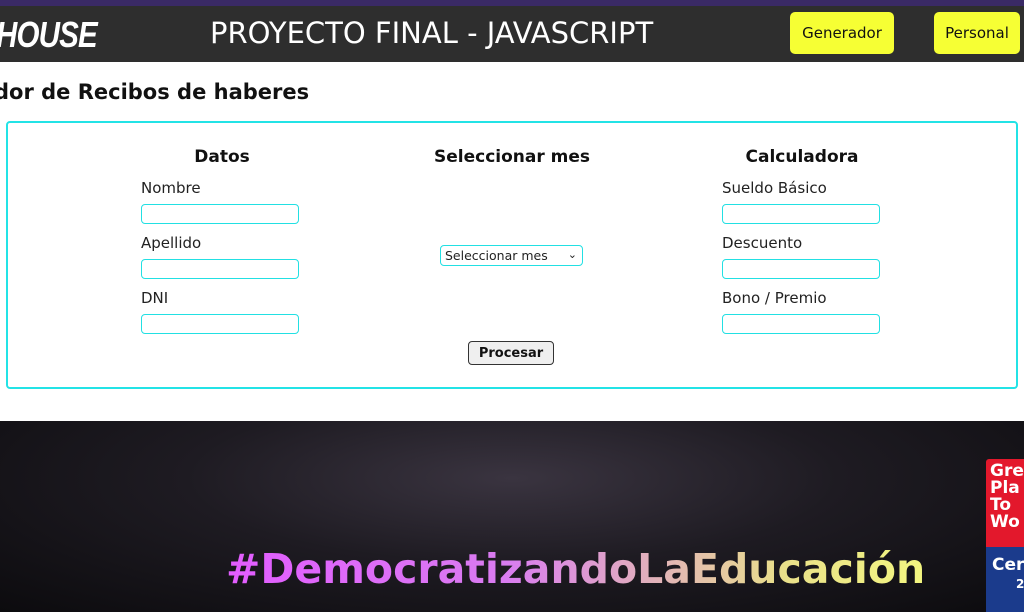  I want to click on sueldo-basico-input, so click(801, 214).